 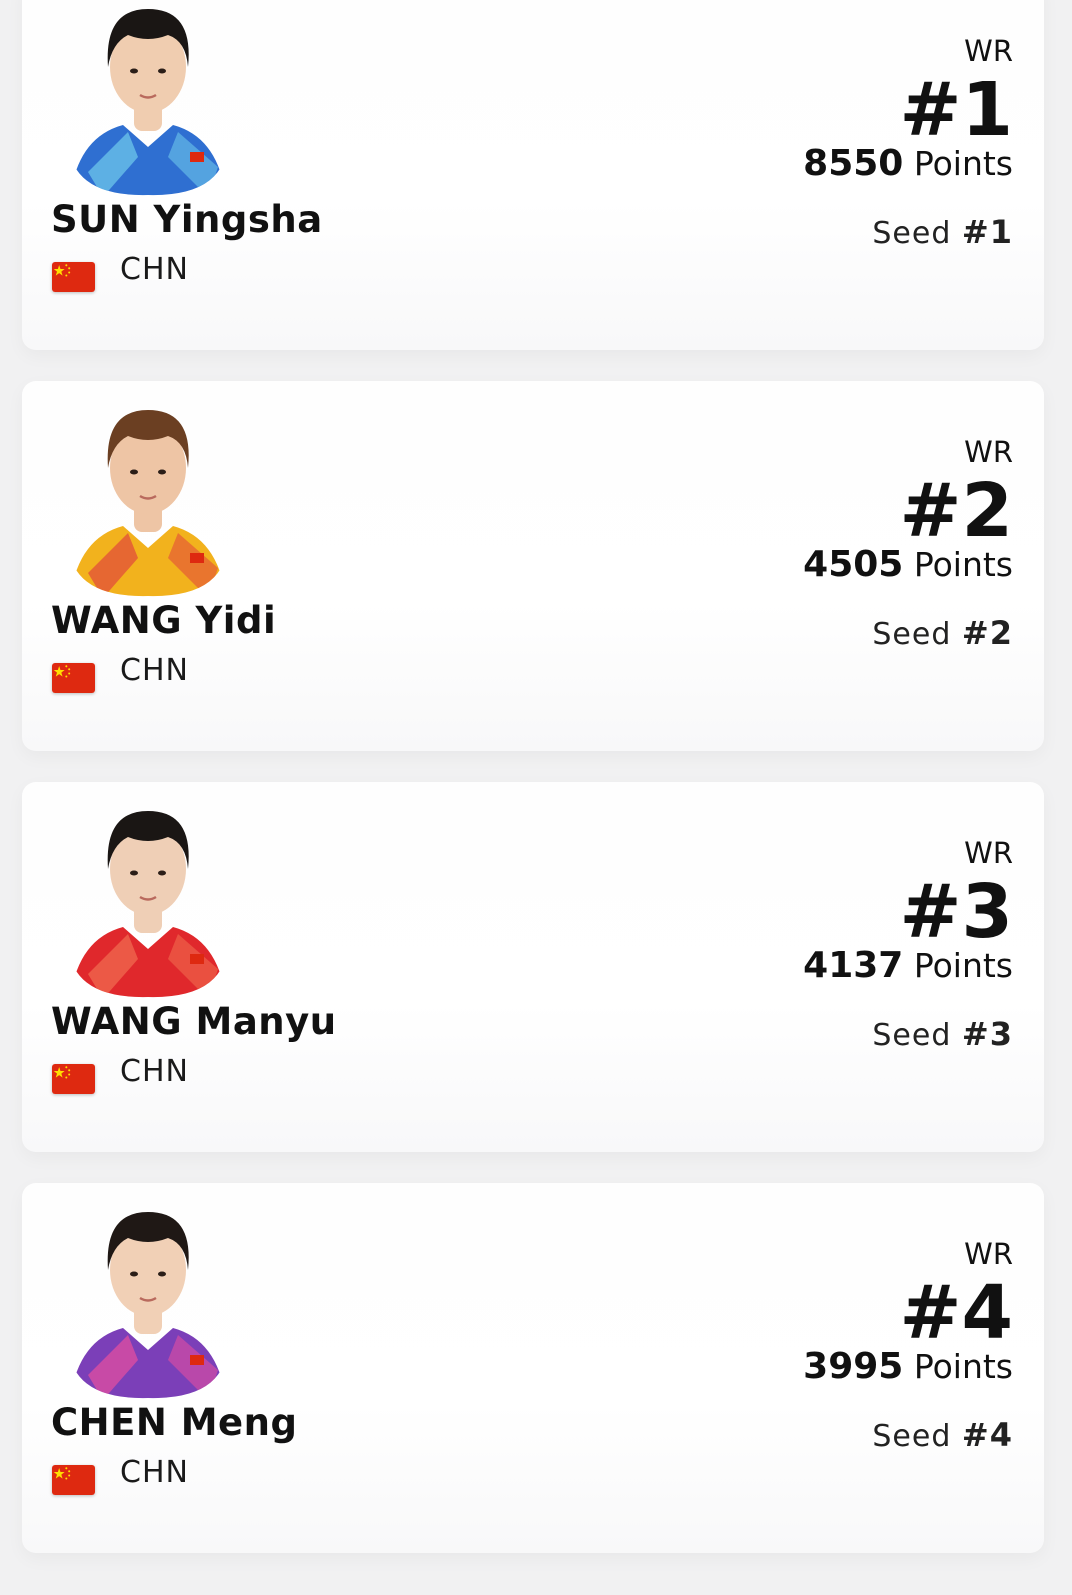 I want to click on seed: Seed #1, so click(x=942, y=232).